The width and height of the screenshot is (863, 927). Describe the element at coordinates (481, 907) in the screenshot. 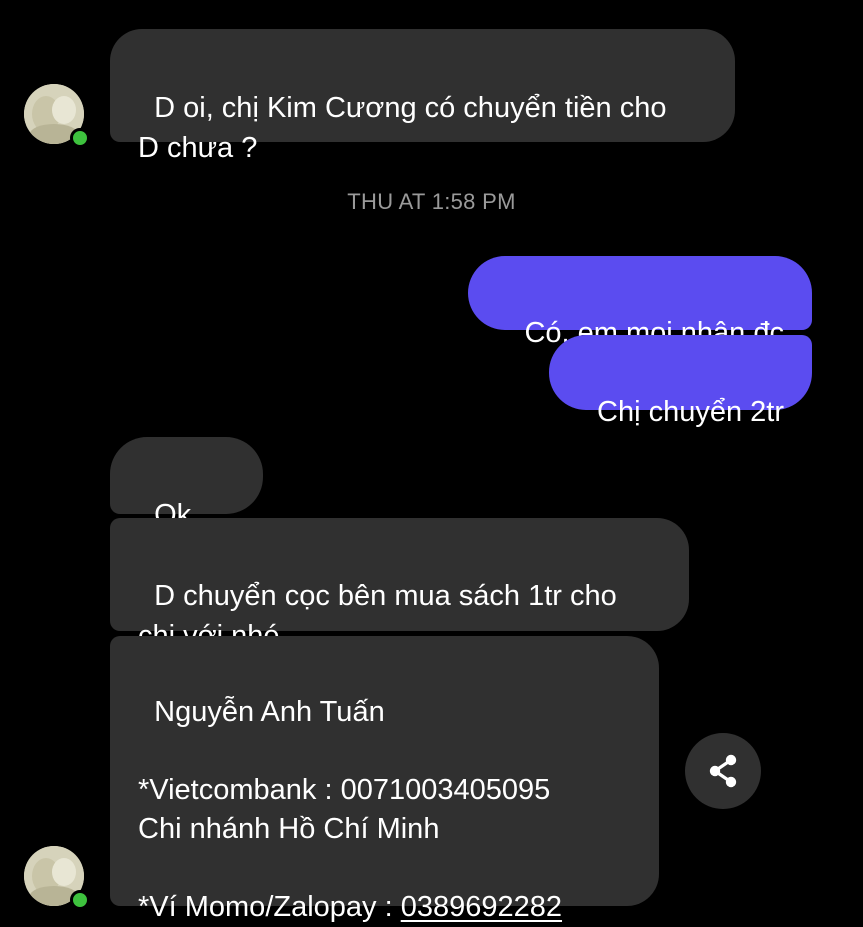

I see `phone-number-link: 0389692282` at that location.